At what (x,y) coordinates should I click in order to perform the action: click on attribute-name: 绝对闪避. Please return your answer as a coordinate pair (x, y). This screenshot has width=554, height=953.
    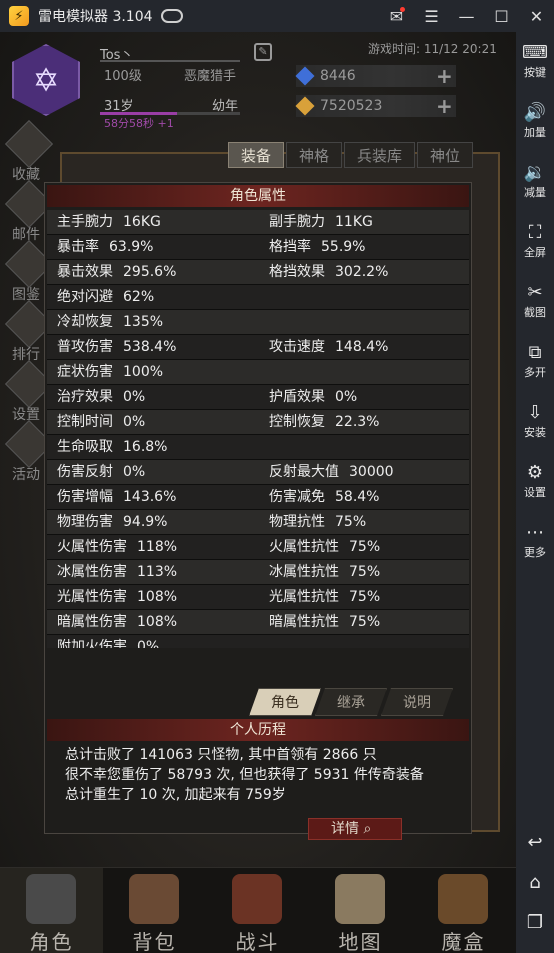
    Looking at the image, I should click on (85, 297).